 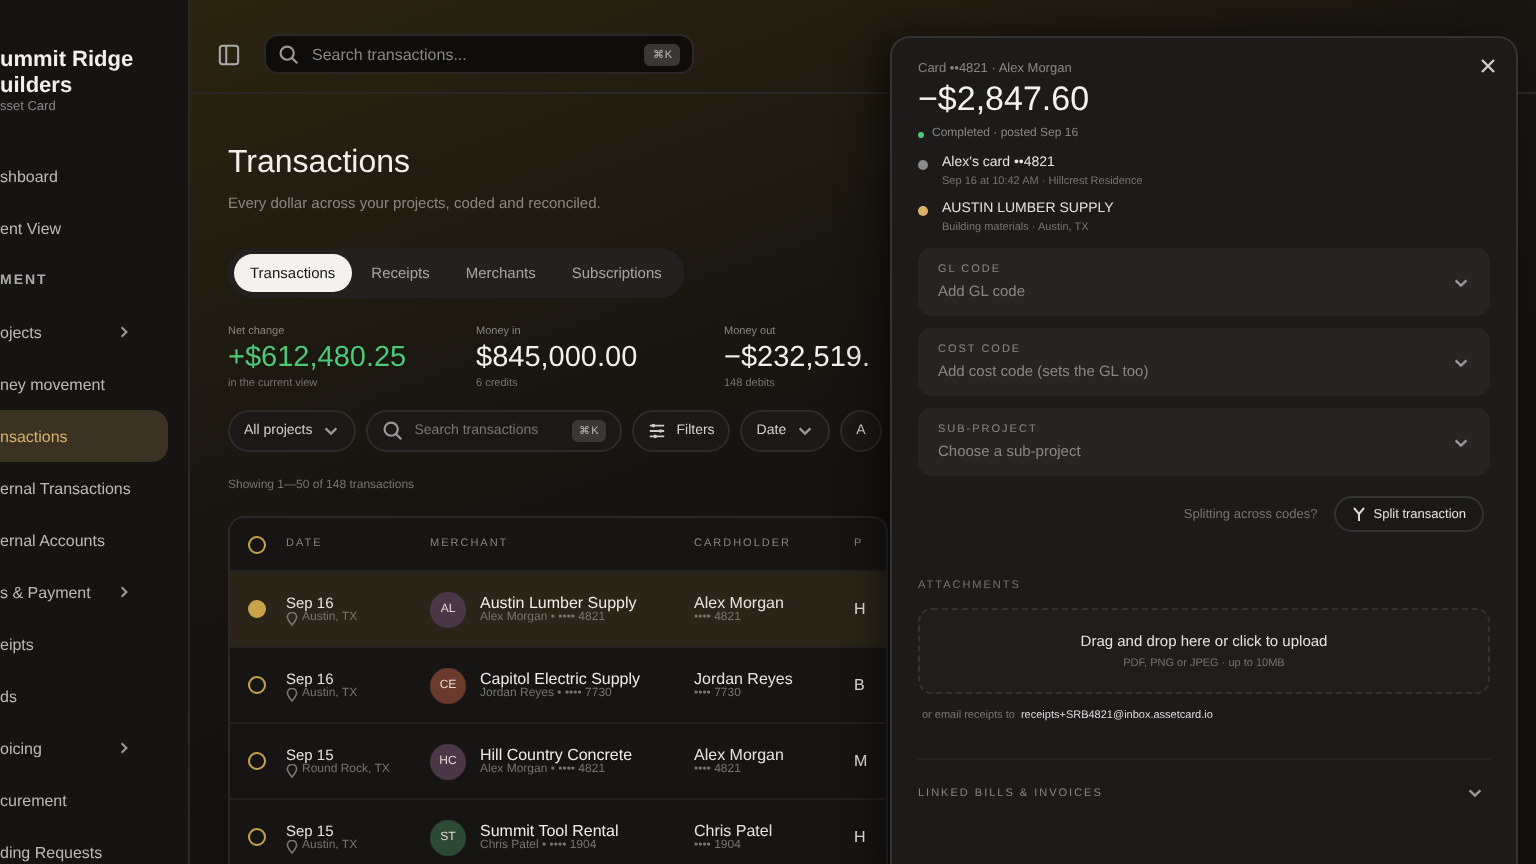 What do you see at coordinates (557, 358) in the screenshot?
I see `stat-value: $845,000.00` at bounding box center [557, 358].